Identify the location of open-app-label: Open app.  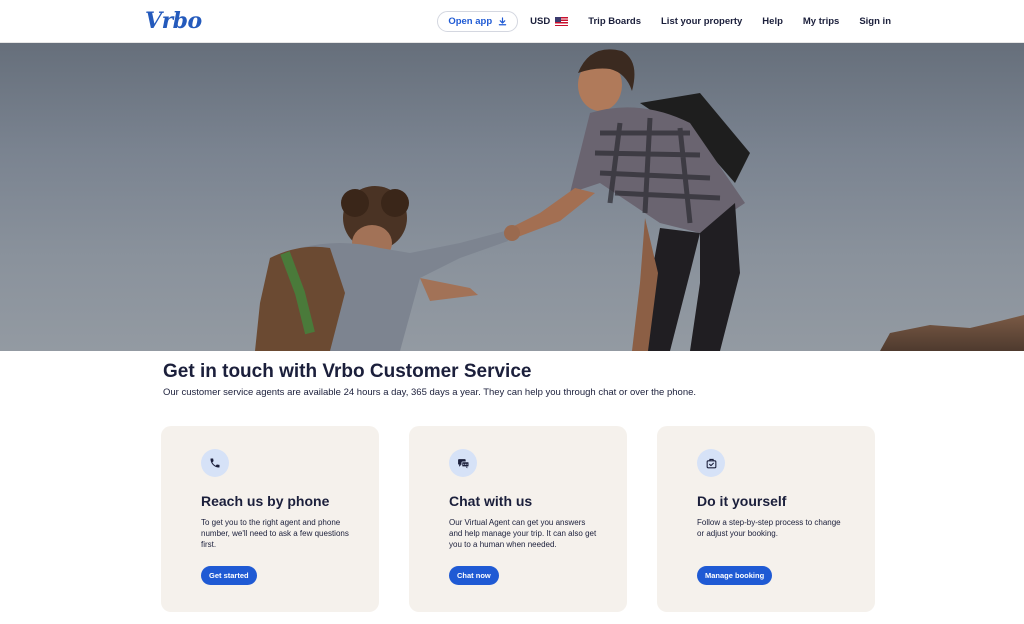
(470, 21).